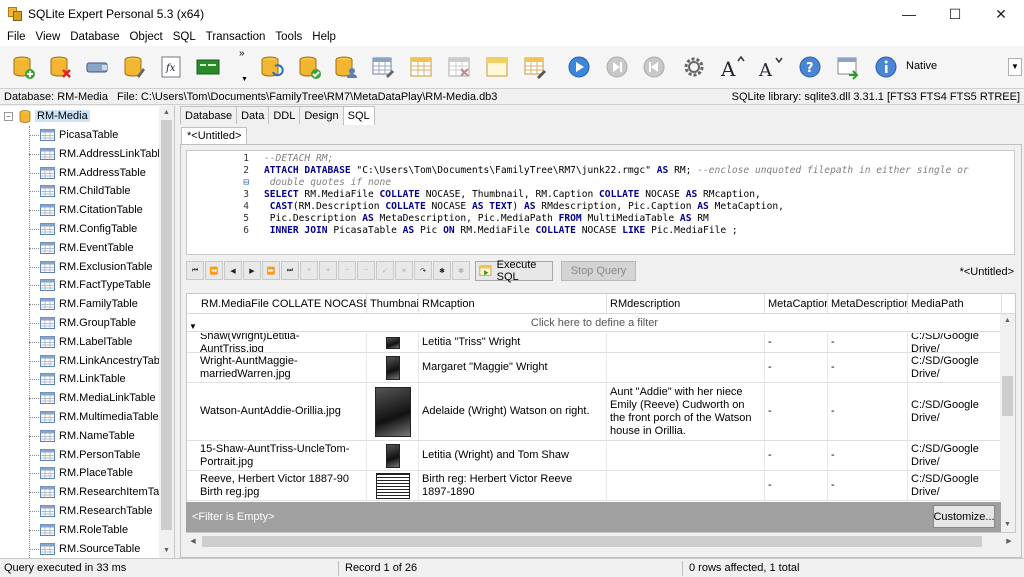  What do you see at coordinates (48, 37) in the screenshot?
I see `menu-view: View` at bounding box center [48, 37].